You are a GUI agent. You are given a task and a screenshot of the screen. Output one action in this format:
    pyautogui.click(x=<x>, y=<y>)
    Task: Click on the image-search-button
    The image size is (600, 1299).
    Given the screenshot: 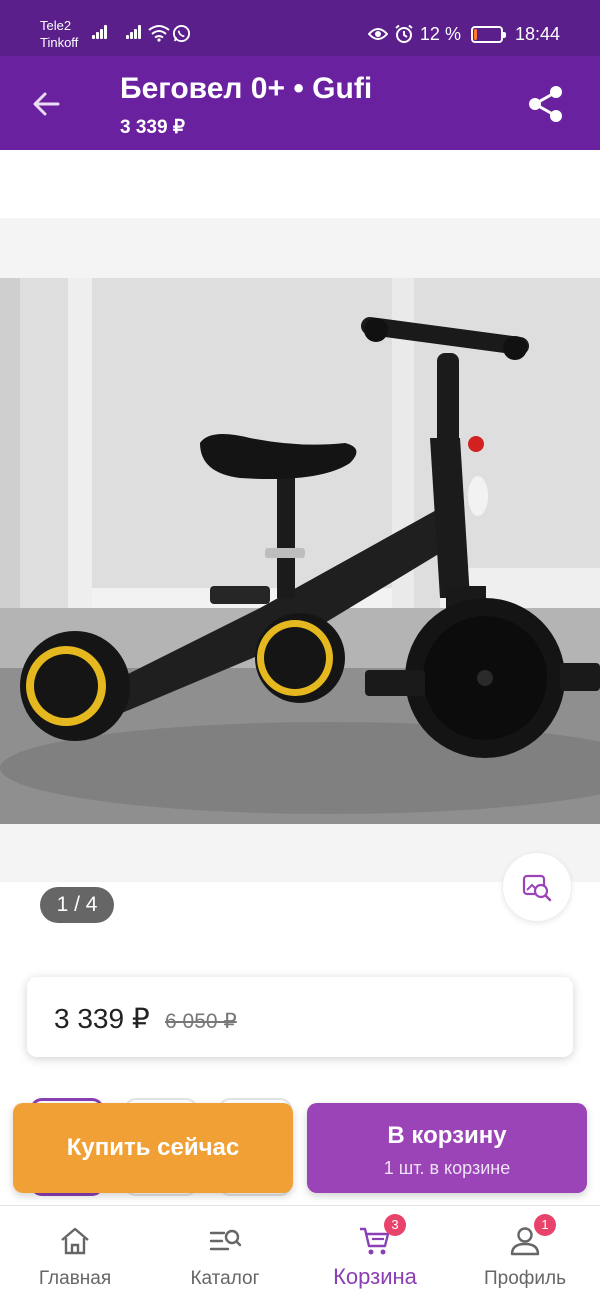 What is the action you would take?
    pyautogui.click(x=537, y=887)
    